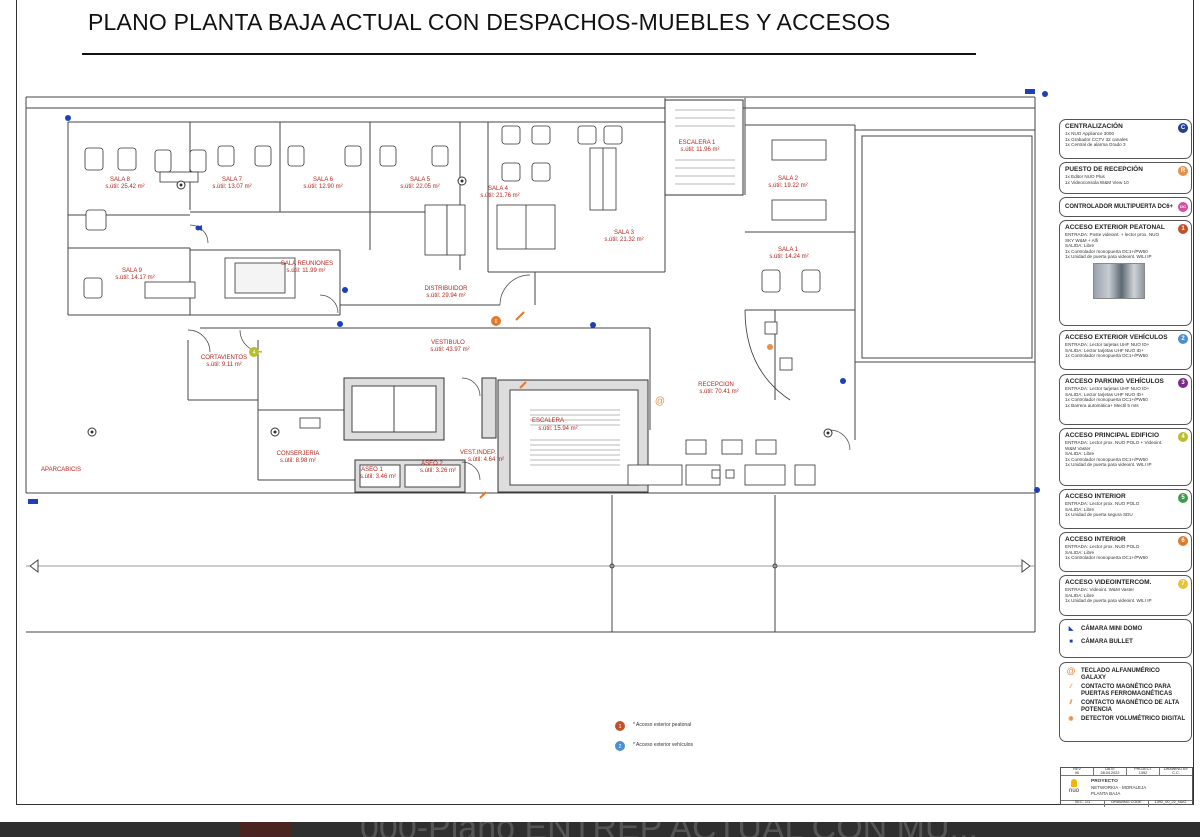 This screenshot has width=1200, height=837. Describe the element at coordinates (1183, 339) in the screenshot. I see `legend-vehiculos-badge: 2` at that location.